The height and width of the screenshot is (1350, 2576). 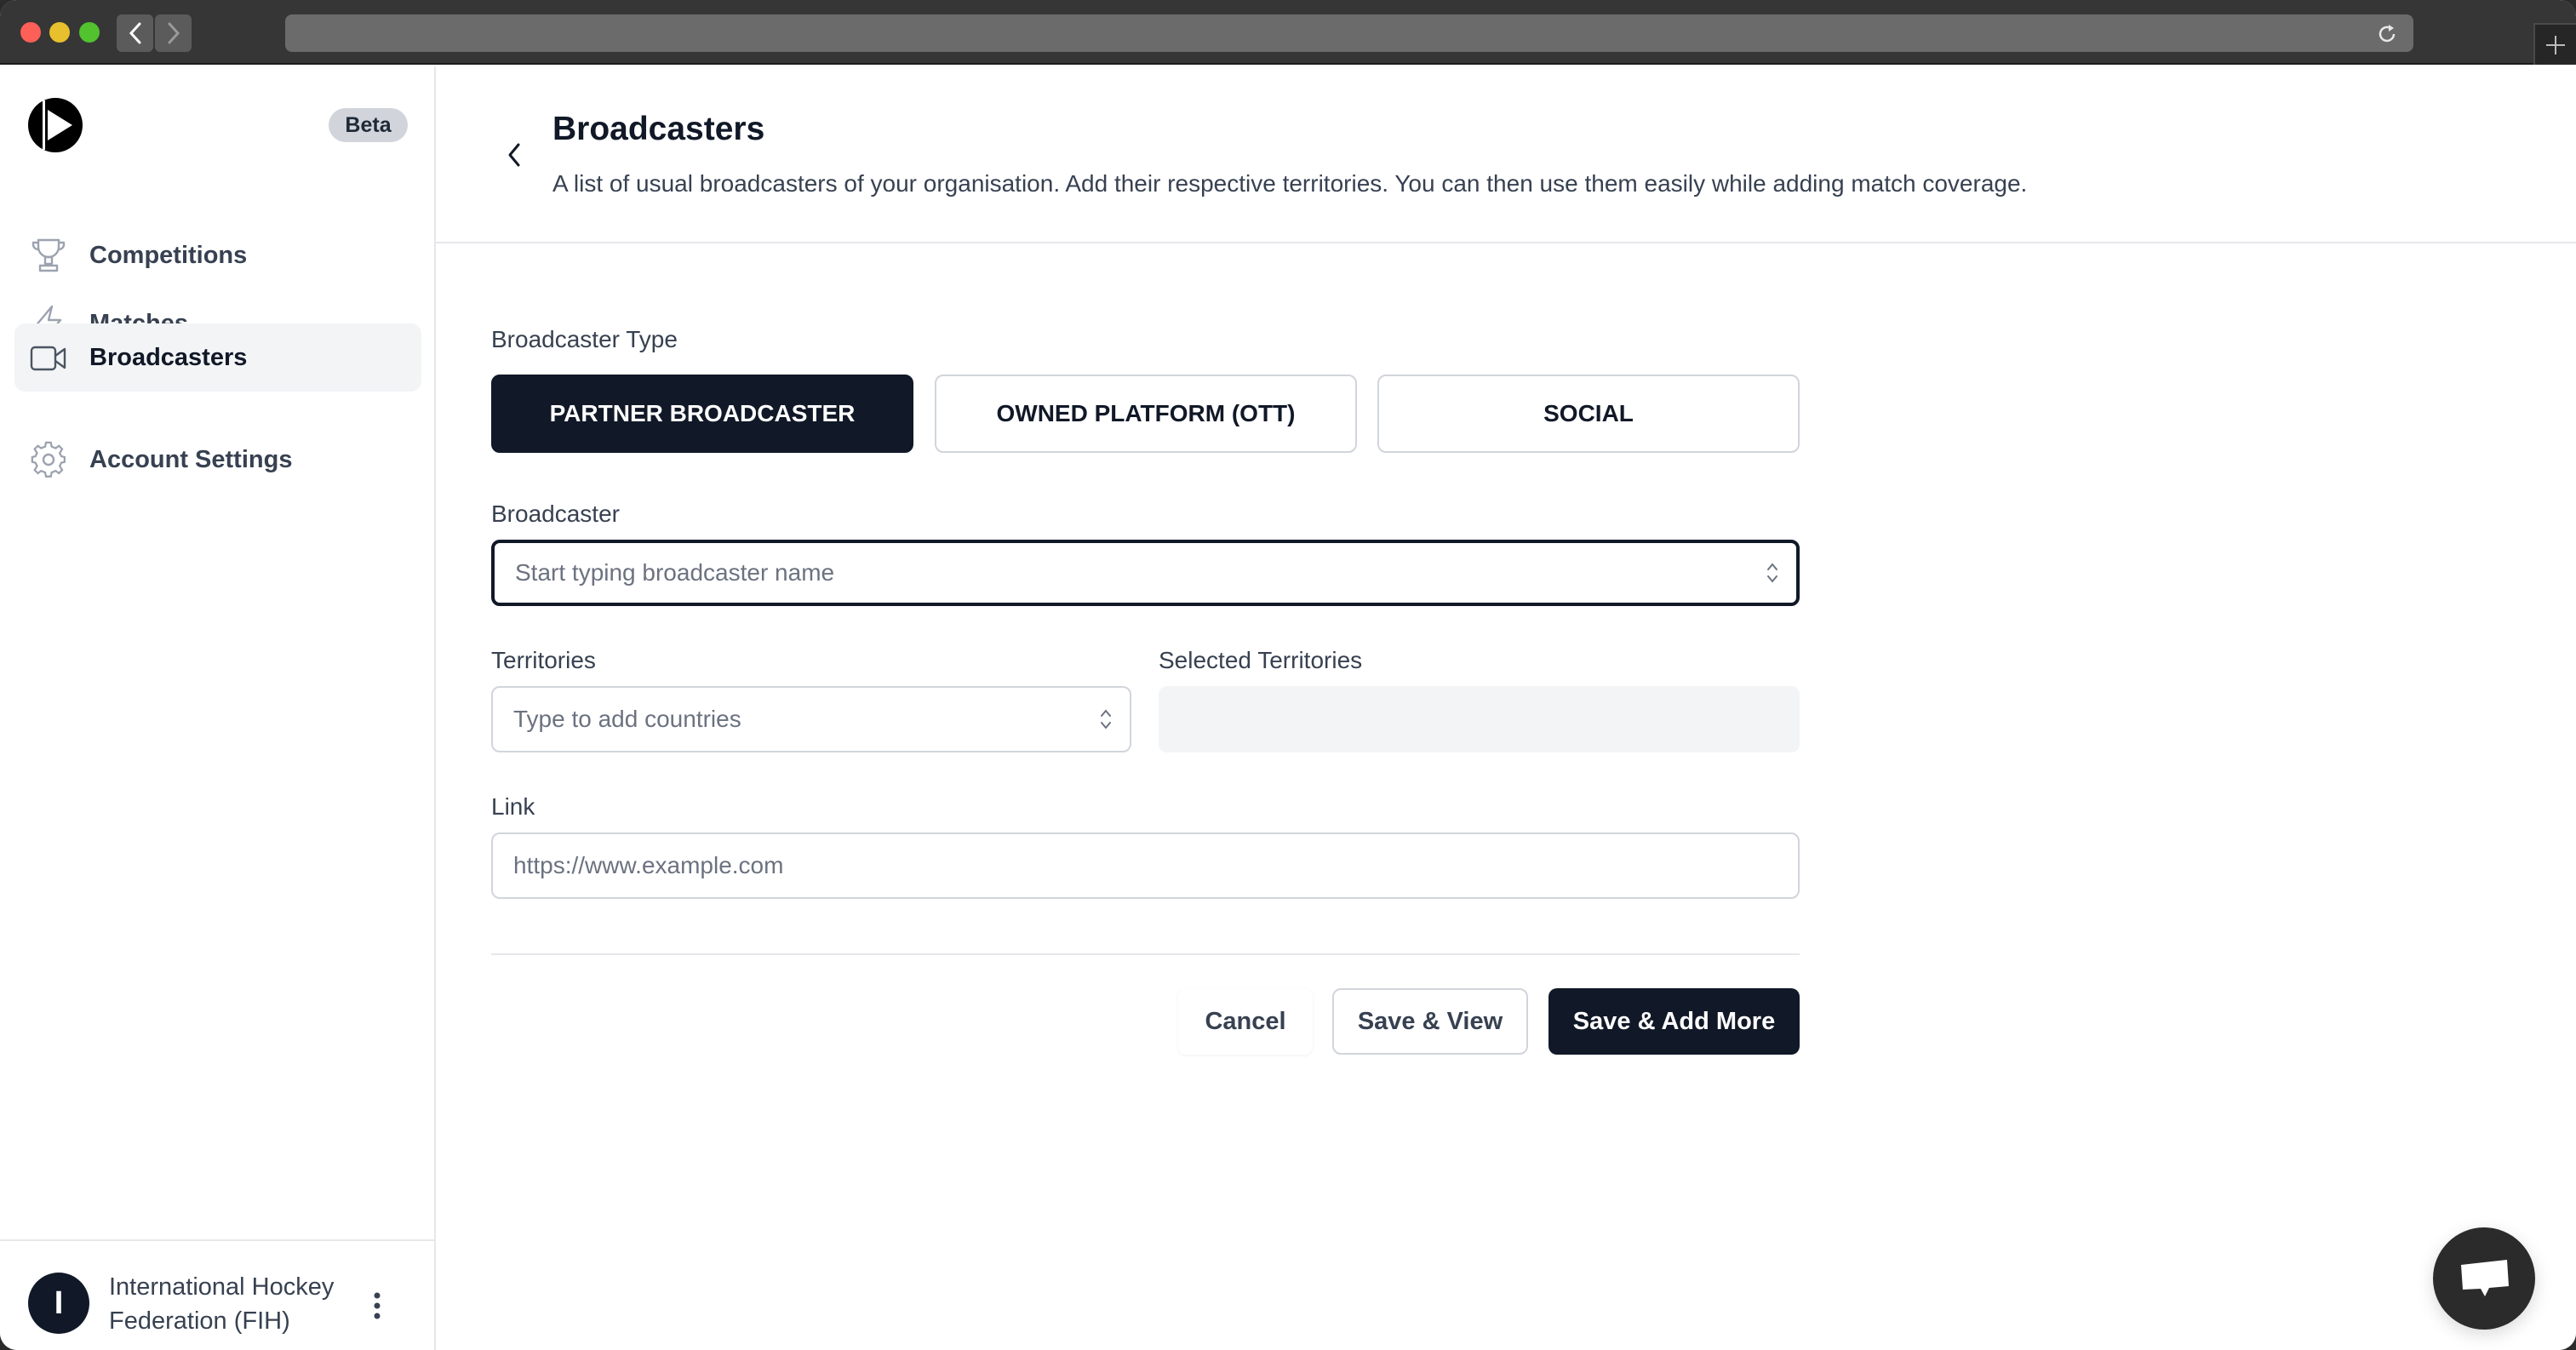 I want to click on link-label: Link, so click(x=513, y=806).